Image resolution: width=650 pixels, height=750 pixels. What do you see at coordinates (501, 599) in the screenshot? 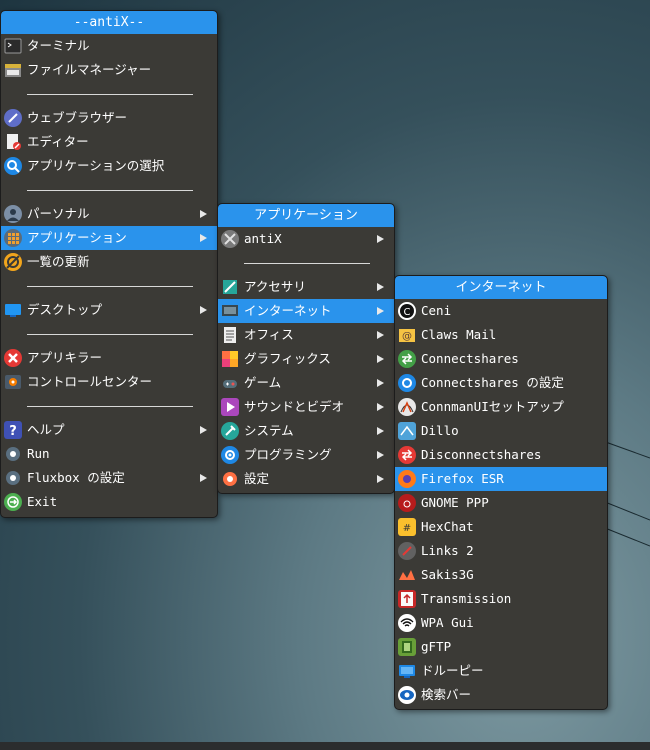
I see `internet-item-transmission: Transmission` at bounding box center [501, 599].